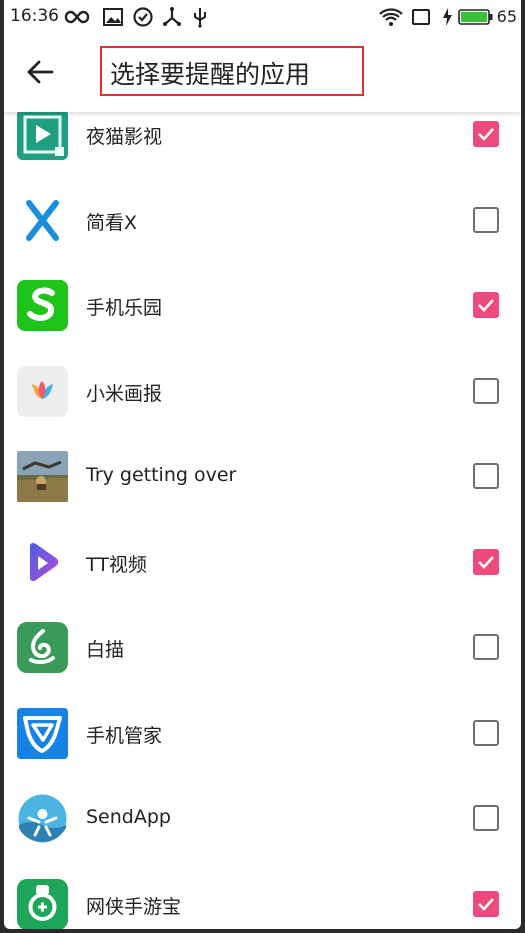 Image resolution: width=525 pixels, height=933 pixels. I want to click on gradient-play-icon, so click(42, 562).